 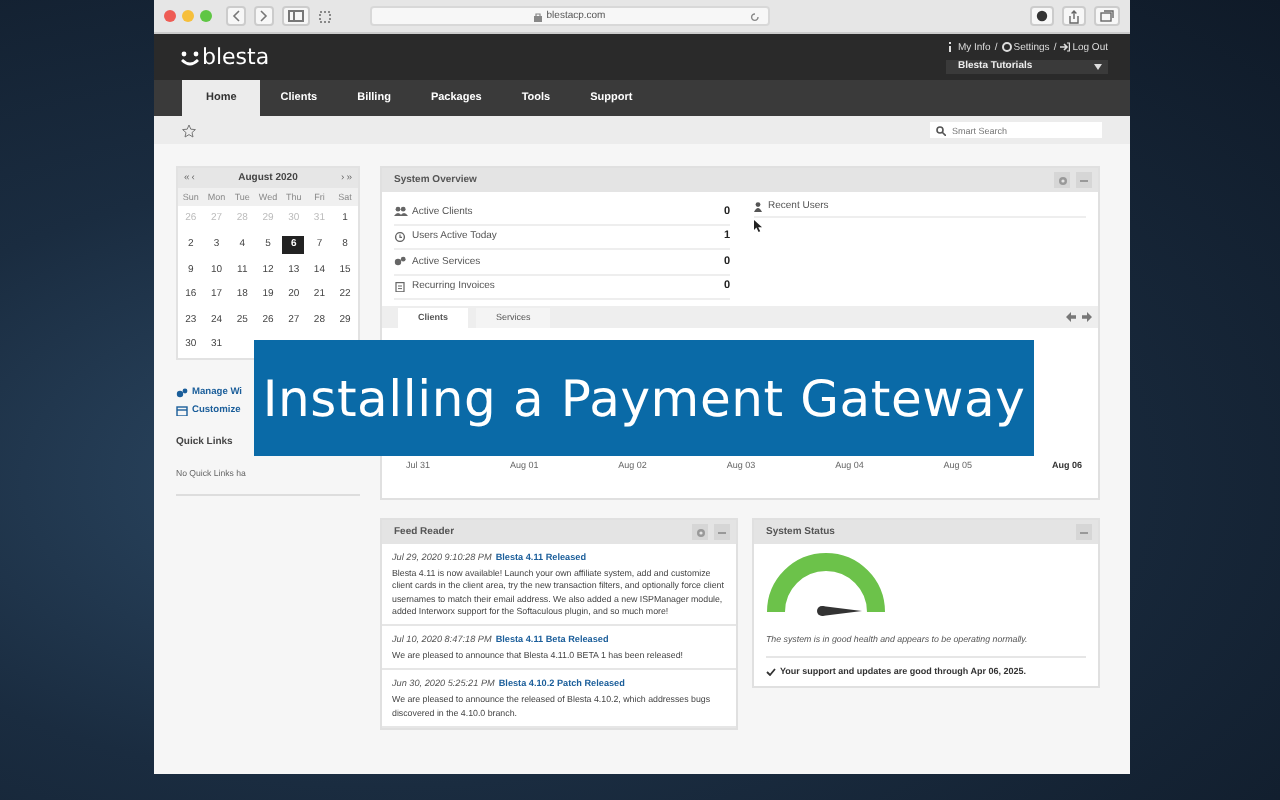 I want to click on tabs-icon, so click(x=1107, y=16).